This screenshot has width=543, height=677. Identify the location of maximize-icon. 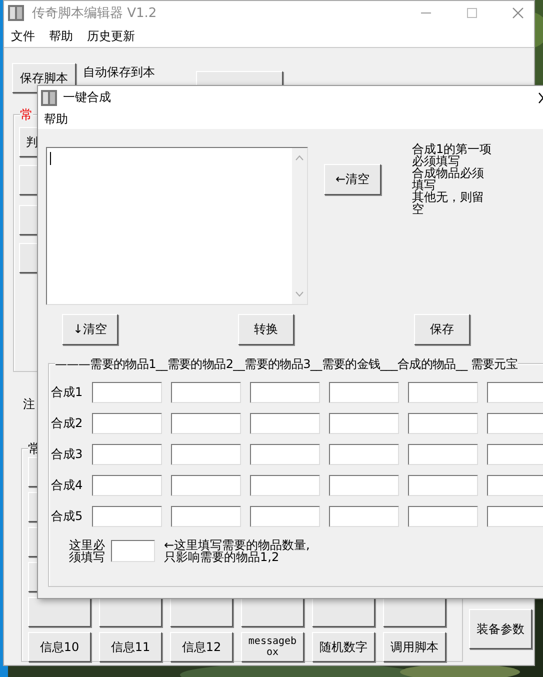
(472, 13).